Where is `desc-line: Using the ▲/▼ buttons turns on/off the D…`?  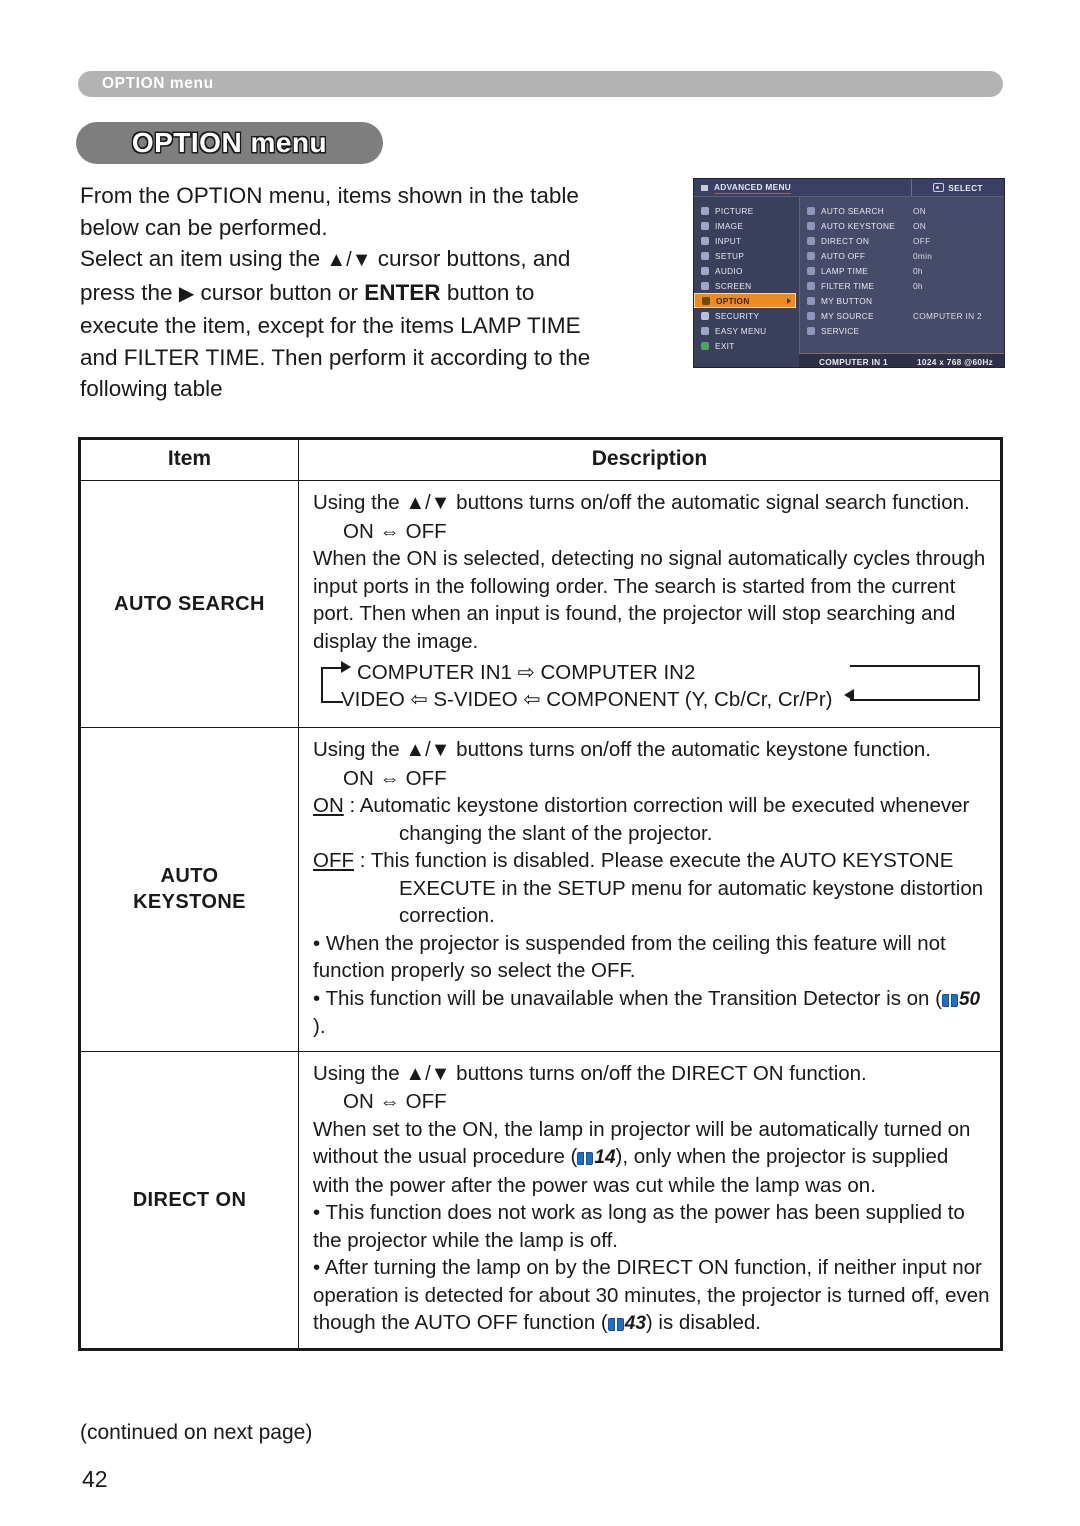 desc-line: Using the ▲/▼ buttons turns on/off the D… is located at coordinates (651, 1074).